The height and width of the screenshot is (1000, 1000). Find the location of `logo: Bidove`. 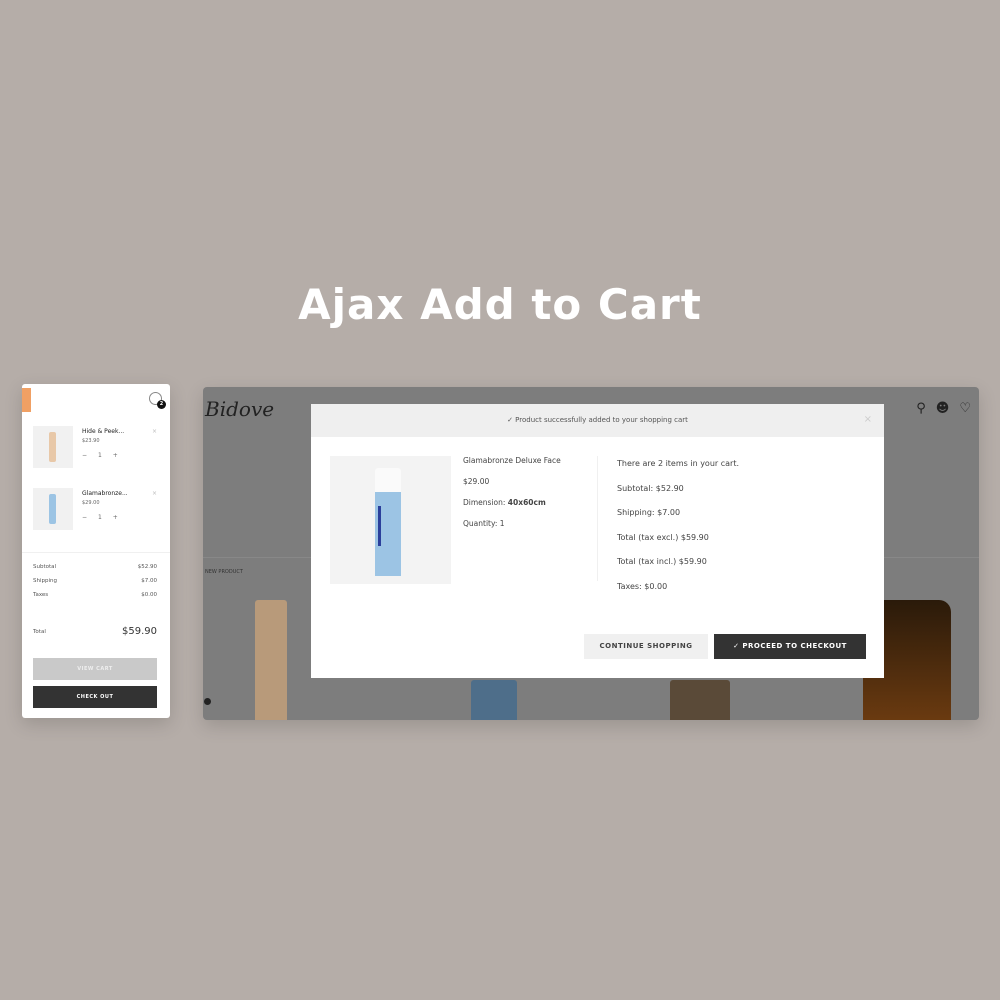

logo: Bidove is located at coordinates (239, 409).